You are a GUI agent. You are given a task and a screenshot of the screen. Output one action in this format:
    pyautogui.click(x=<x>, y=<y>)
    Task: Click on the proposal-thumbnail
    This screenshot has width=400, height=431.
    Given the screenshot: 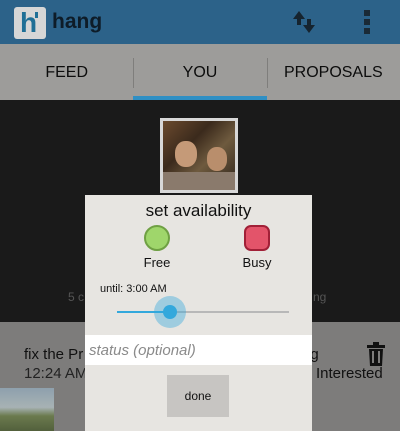 What is the action you would take?
    pyautogui.click(x=27, y=409)
    